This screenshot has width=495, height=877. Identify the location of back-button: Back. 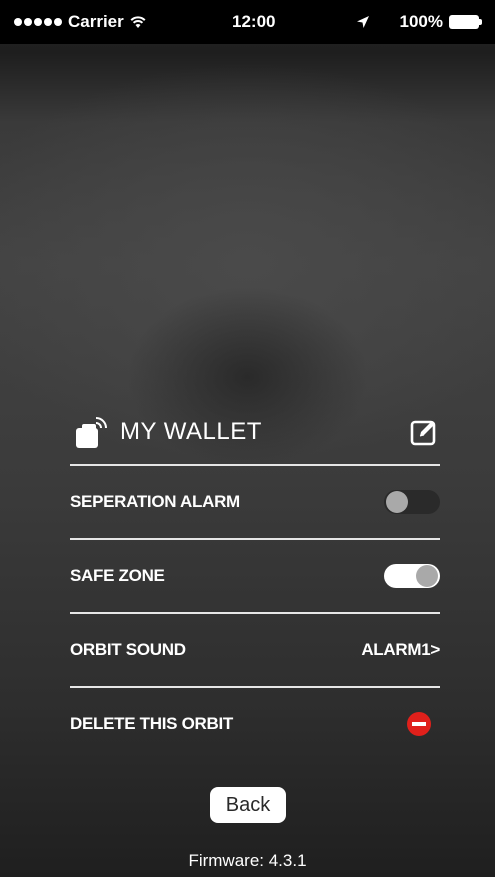
(248, 805).